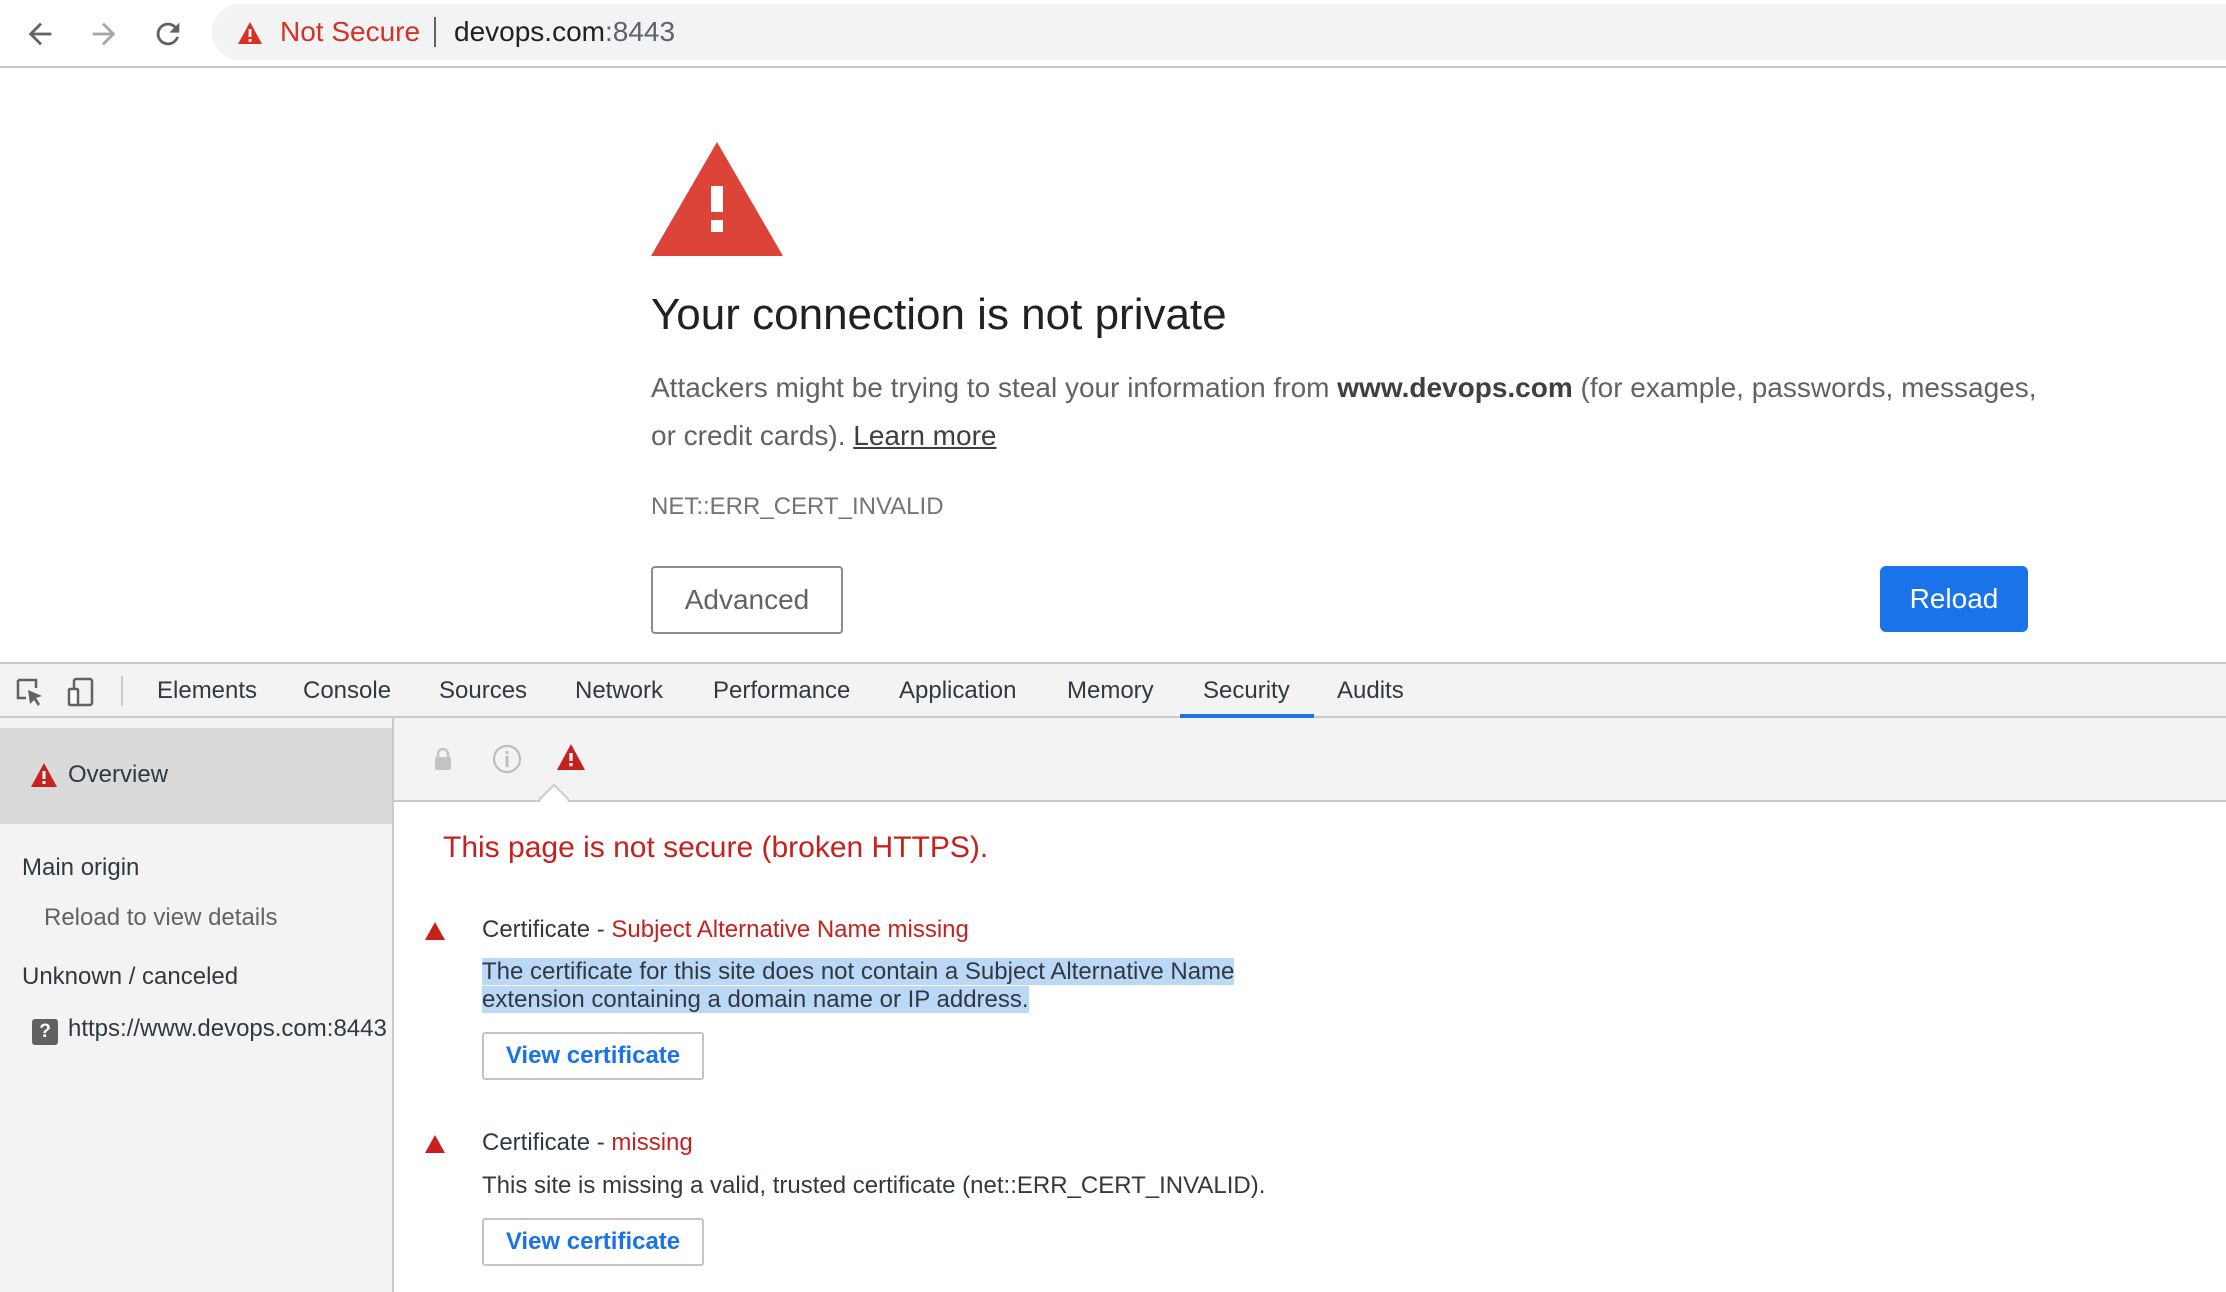 This screenshot has width=2226, height=1292. I want to click on tab-audits: Audits, so click(1370, 691).